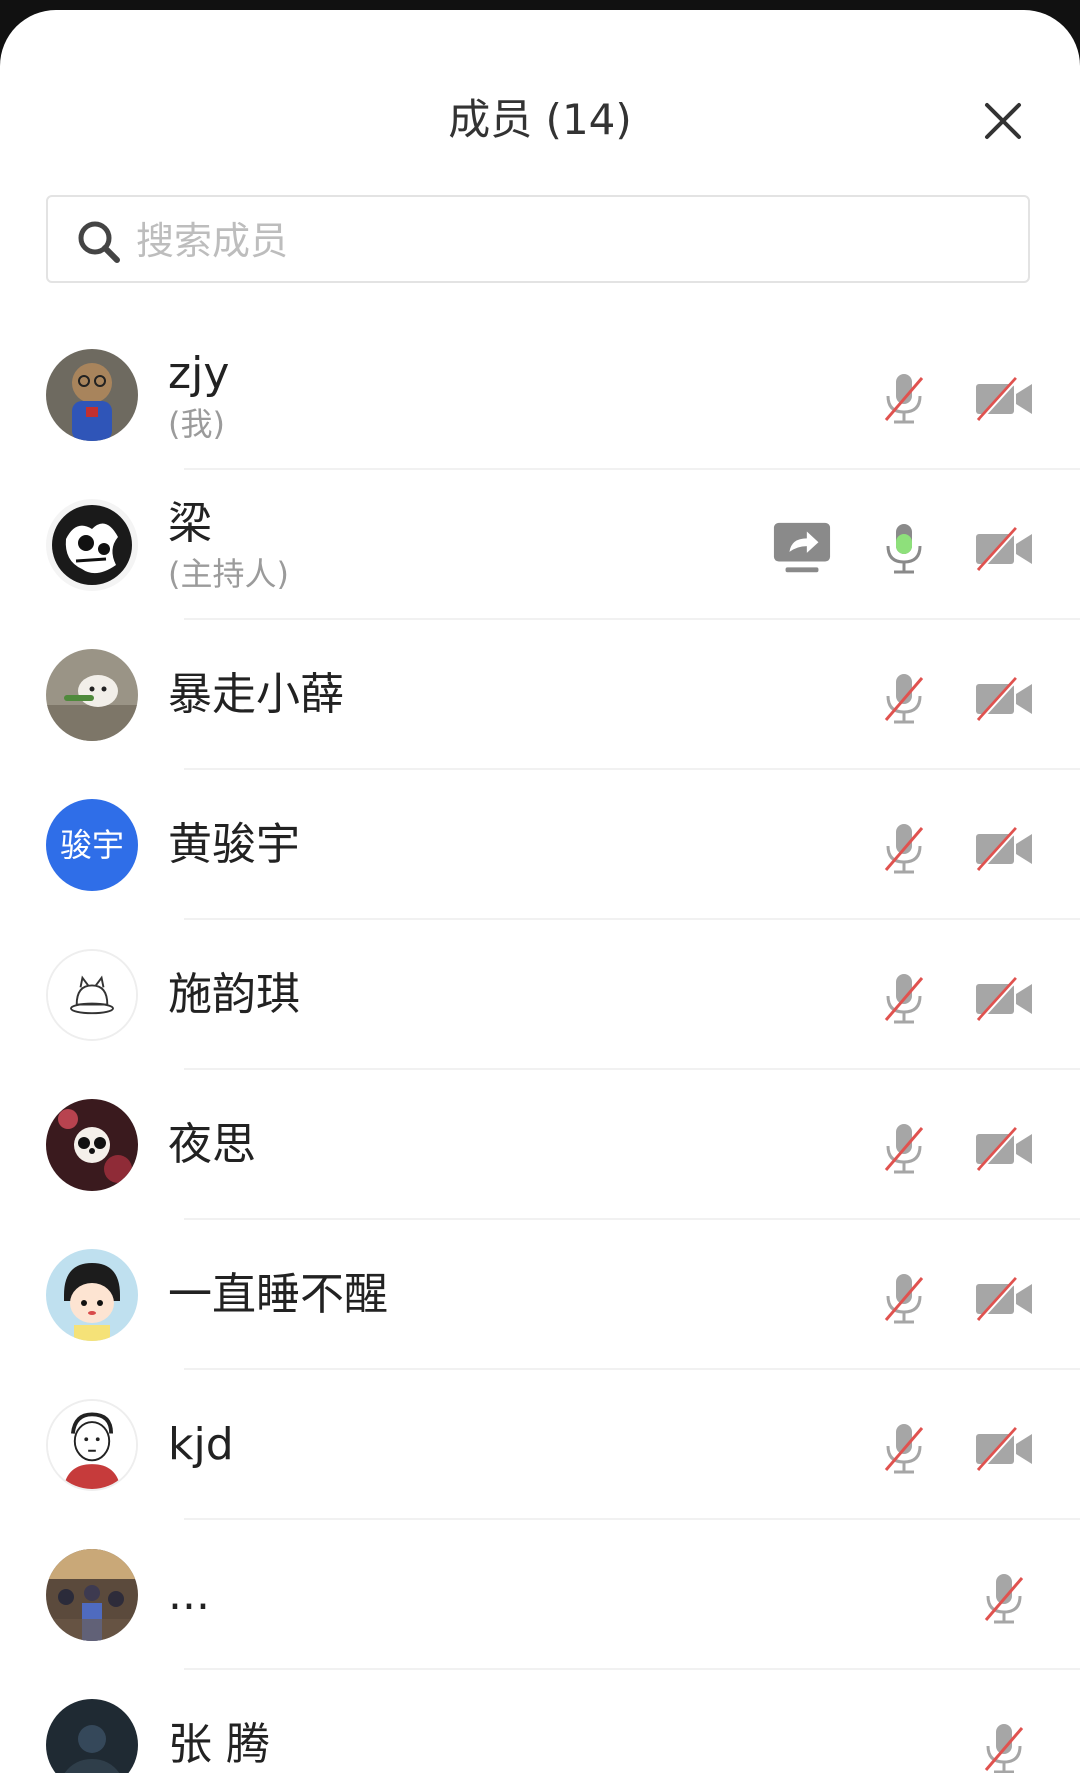 The image size is (1080, 1773). What do you see at coordinates (219, 1744) in the screenshot?
I see `member-name: 张 腾` at bounding box center [219, 1744].